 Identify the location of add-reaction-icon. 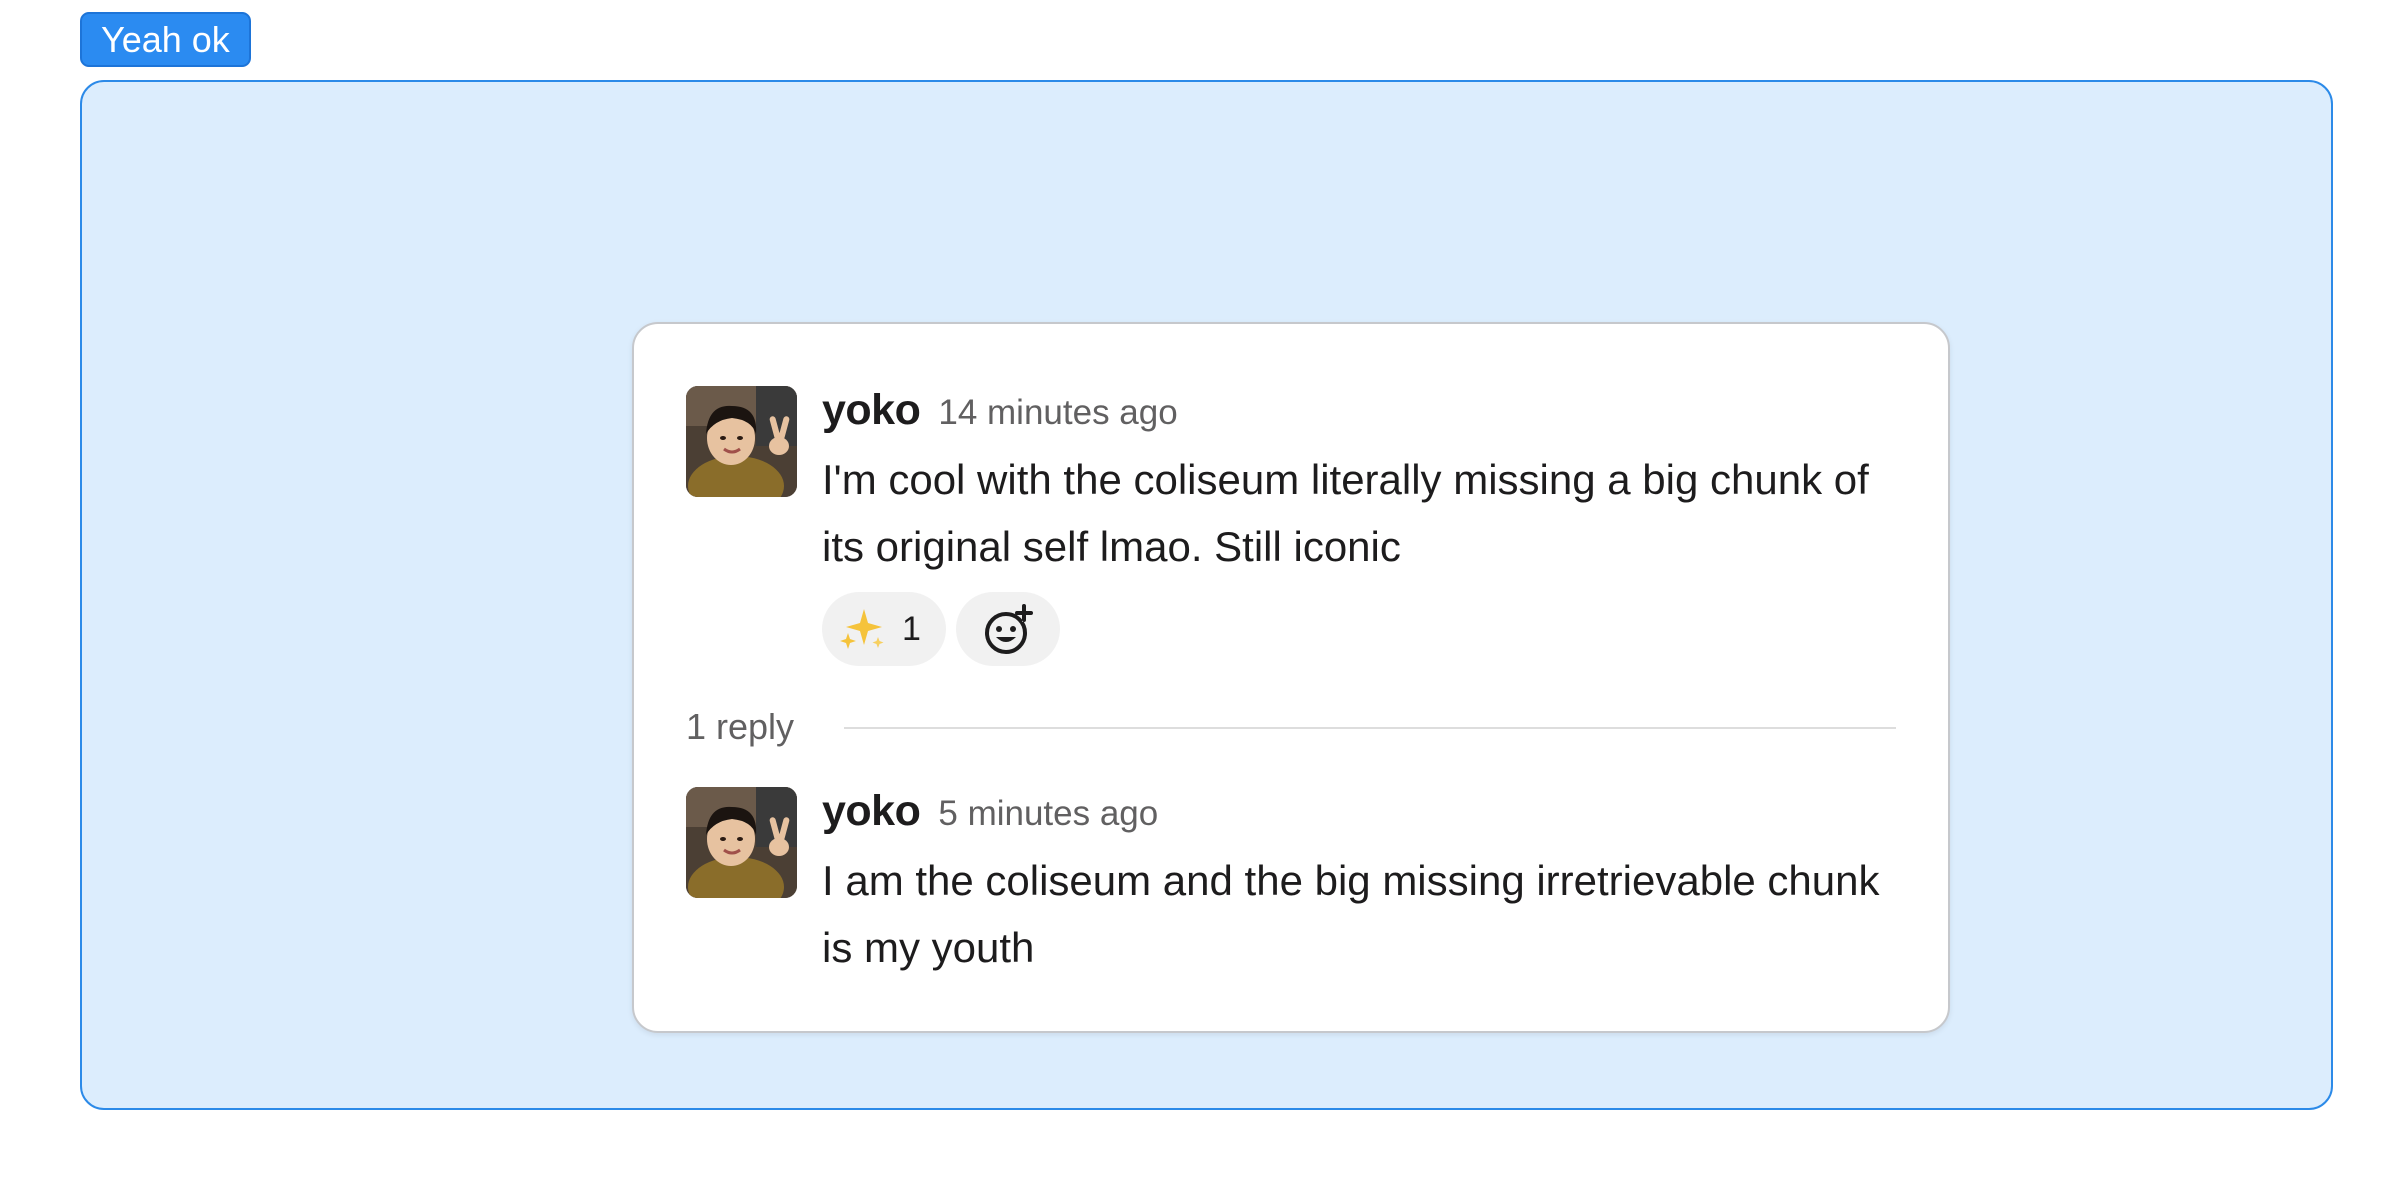
(1009, 629).